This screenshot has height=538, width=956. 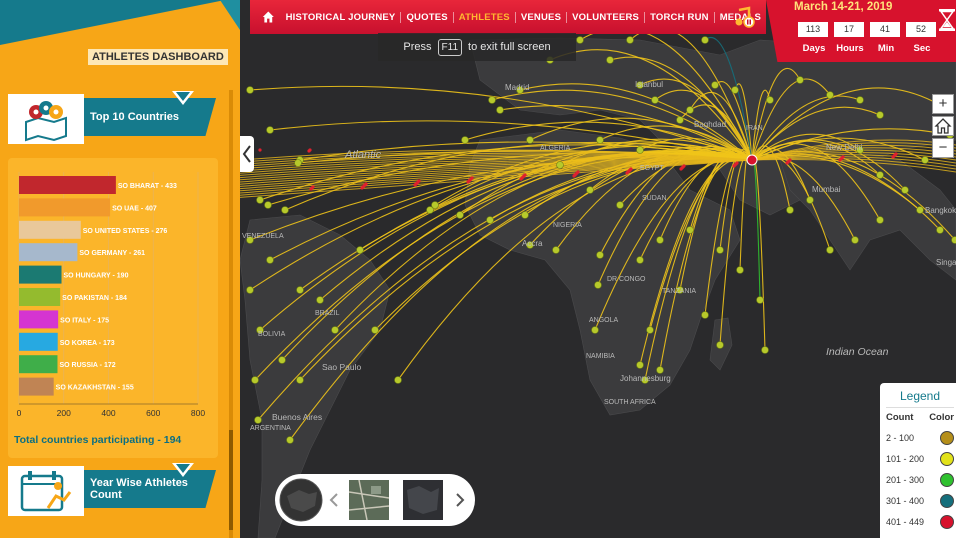 What do you see at coordinates (247, 154) in the screenshot?
I see `collapse-panel-button` at bounding box center [247, 154].